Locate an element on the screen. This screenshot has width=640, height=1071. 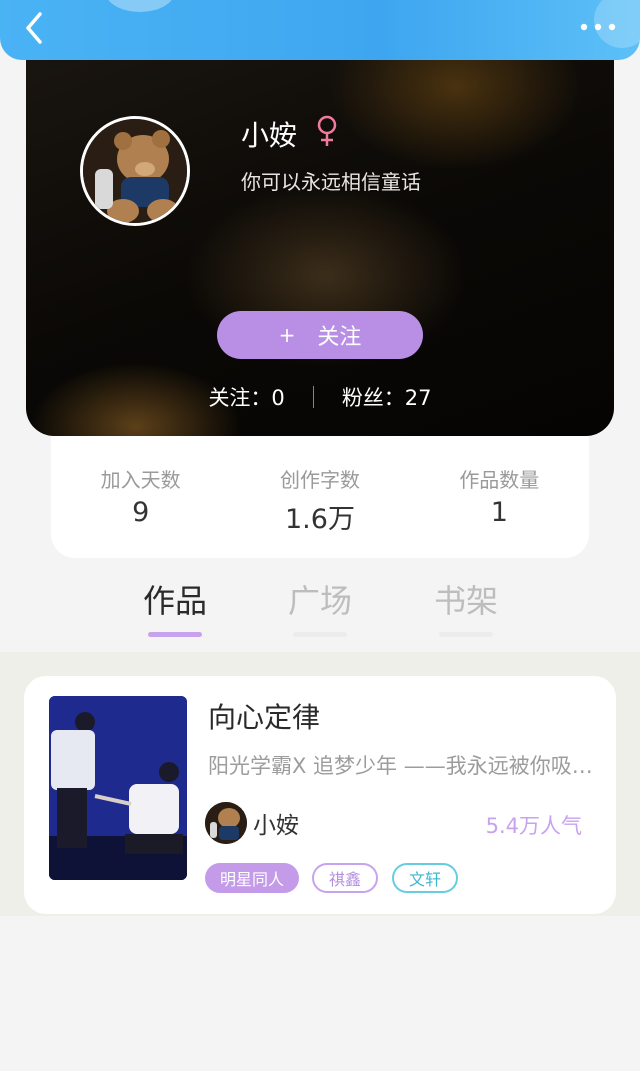
tab-label: 作品 is located at coordinates (174, 601).